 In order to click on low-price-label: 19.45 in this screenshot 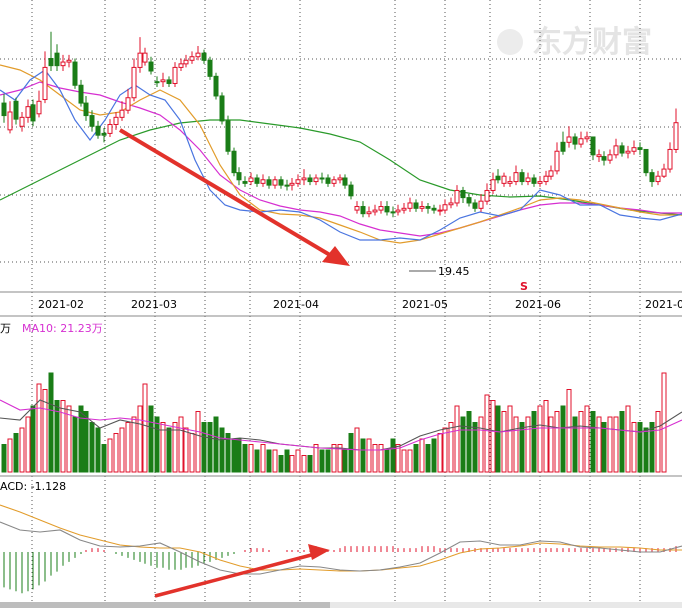, I will do `click(454, 271)`.